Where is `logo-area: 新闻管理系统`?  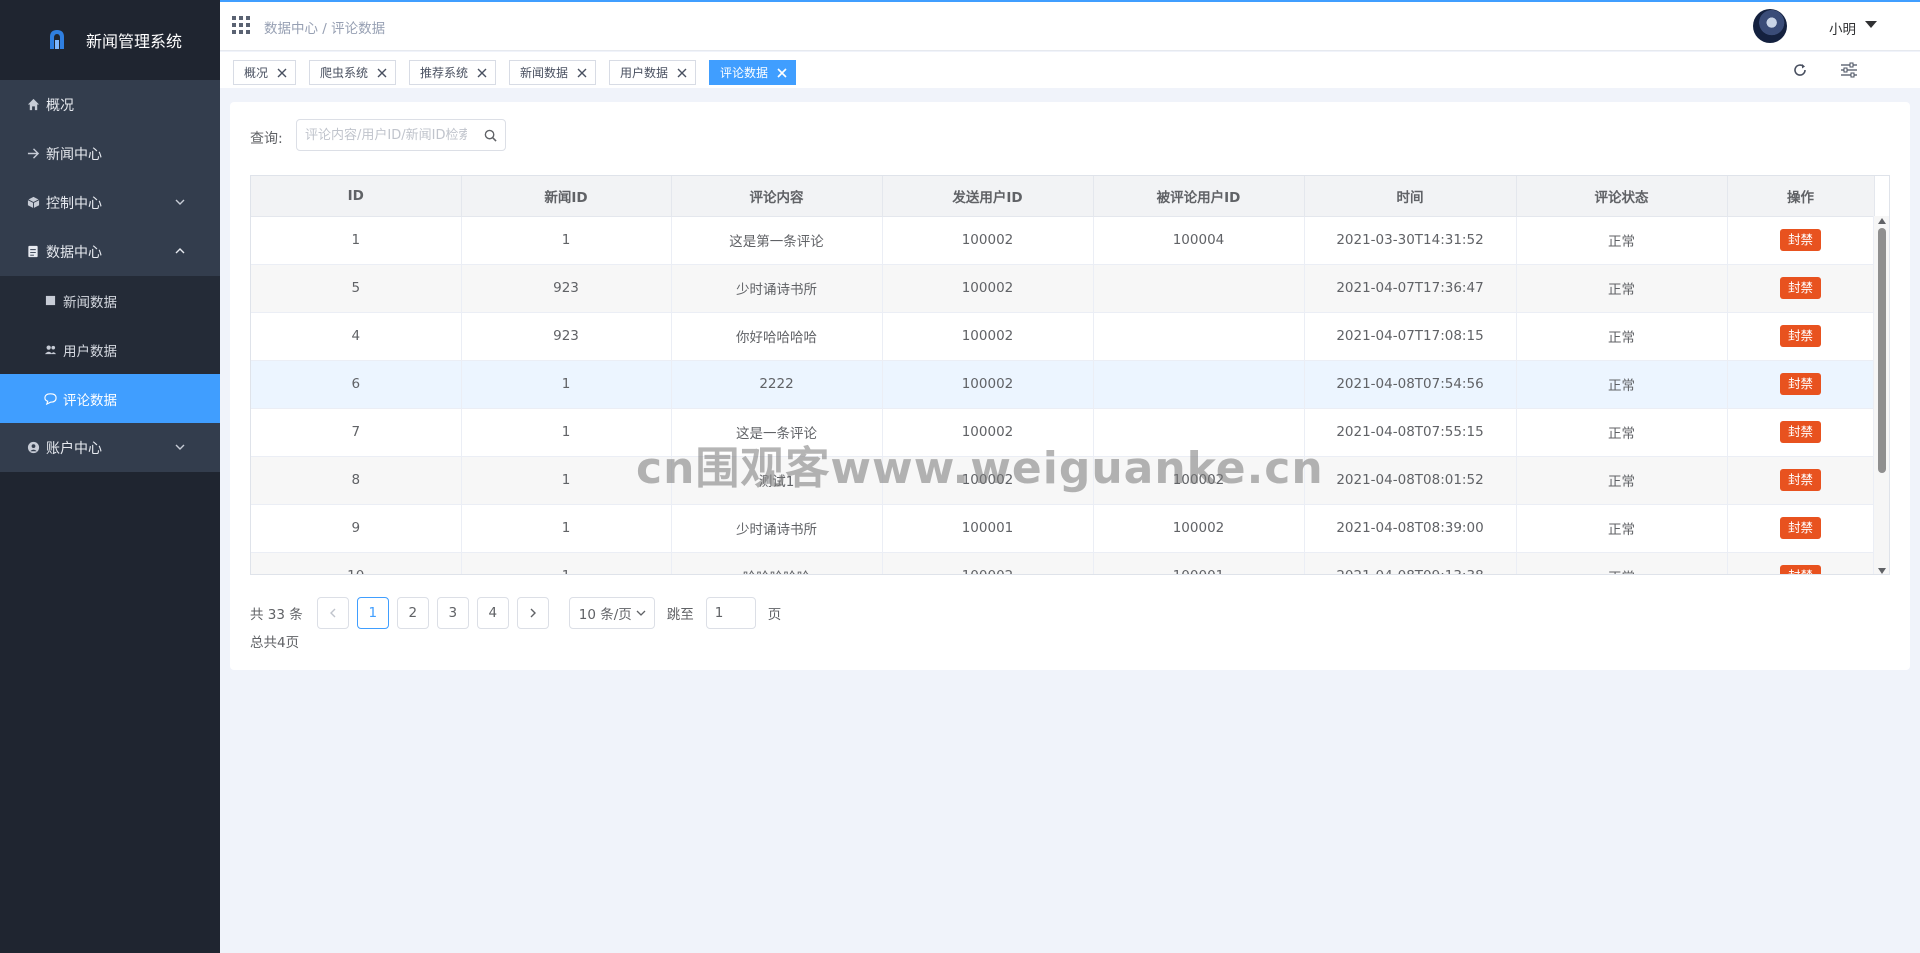 logo-area: 新闻管理系统 is located at coordinates (110, 40).